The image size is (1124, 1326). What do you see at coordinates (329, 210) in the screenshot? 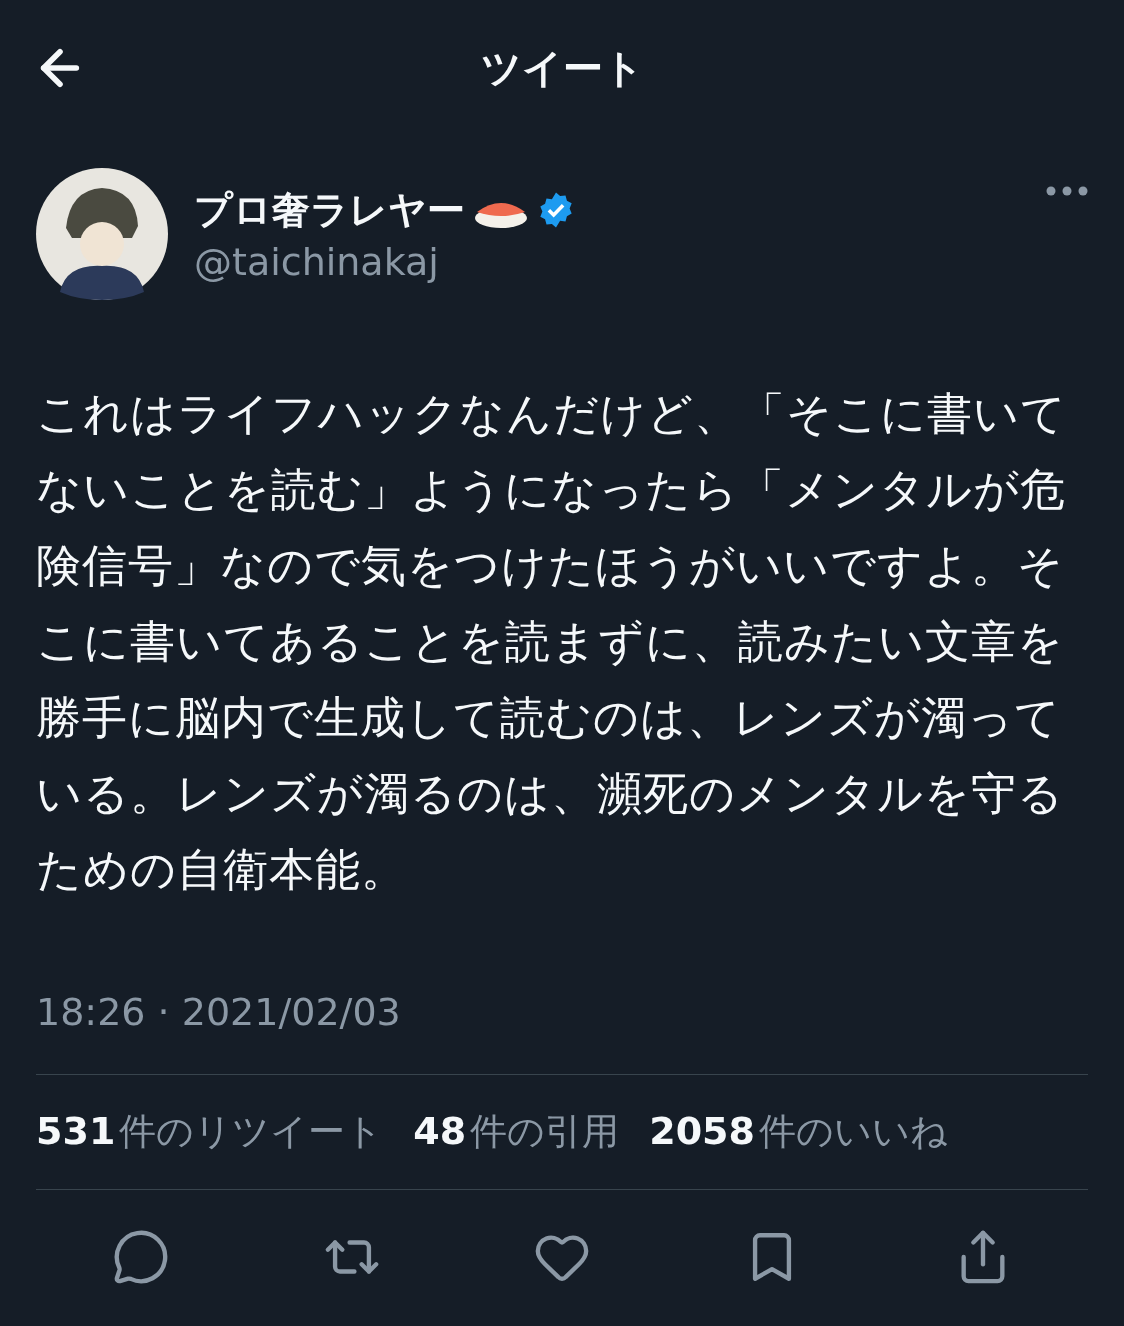
I see `author-name: プロ奢ラレヤー` at bounding box center [329, 210].